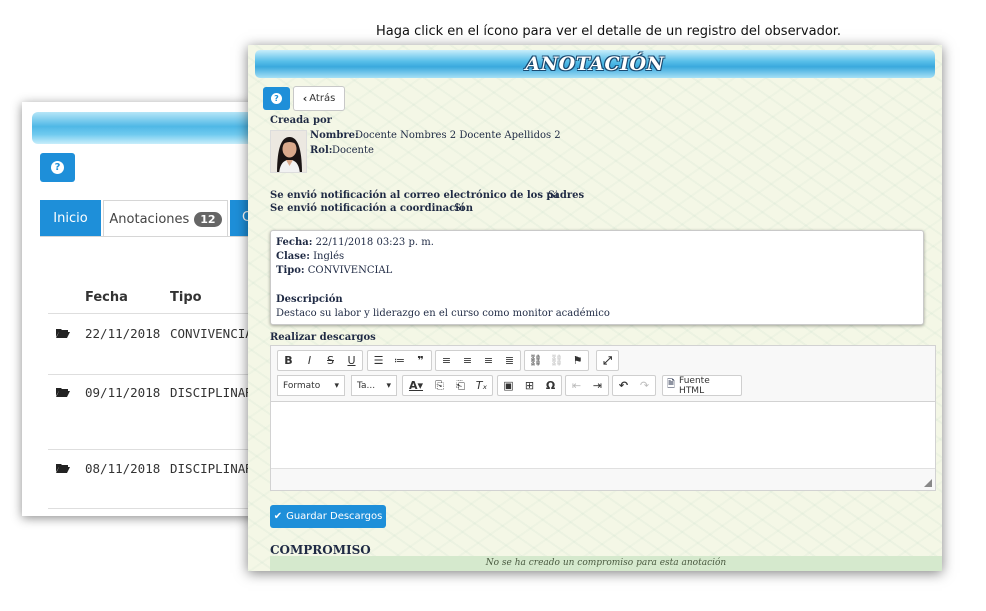  I want to click on format-select: Formato ▾, so click(311, 385).